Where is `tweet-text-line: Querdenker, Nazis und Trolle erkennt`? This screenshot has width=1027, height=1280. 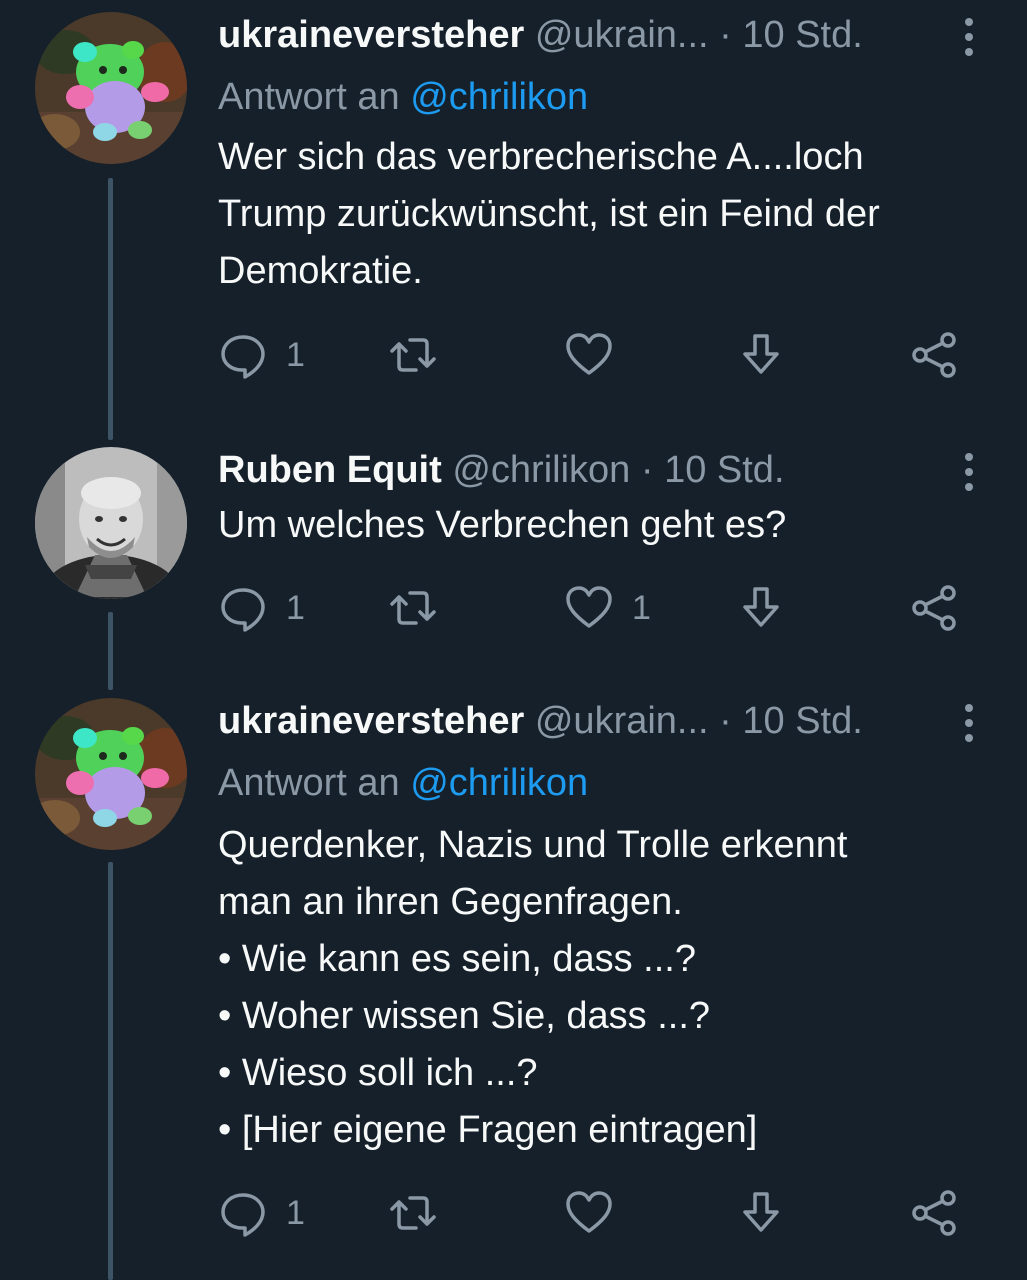 tweet-text-line: Querdenker, Nazis und Trolle erkennt is located at coordinates (533, 845).